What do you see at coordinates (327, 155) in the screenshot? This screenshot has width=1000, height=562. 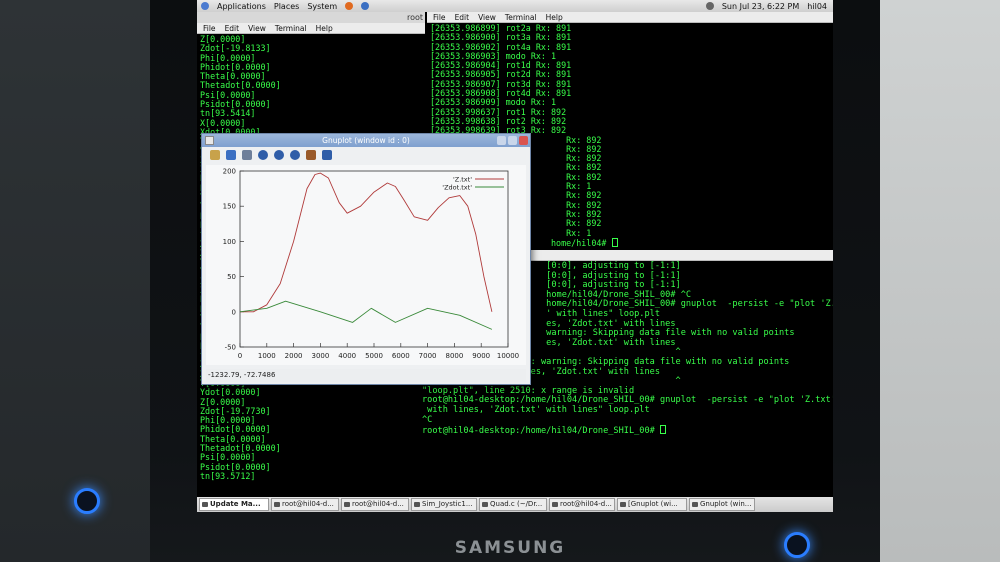 I see `help-icon` at bounding box center [327, 155].